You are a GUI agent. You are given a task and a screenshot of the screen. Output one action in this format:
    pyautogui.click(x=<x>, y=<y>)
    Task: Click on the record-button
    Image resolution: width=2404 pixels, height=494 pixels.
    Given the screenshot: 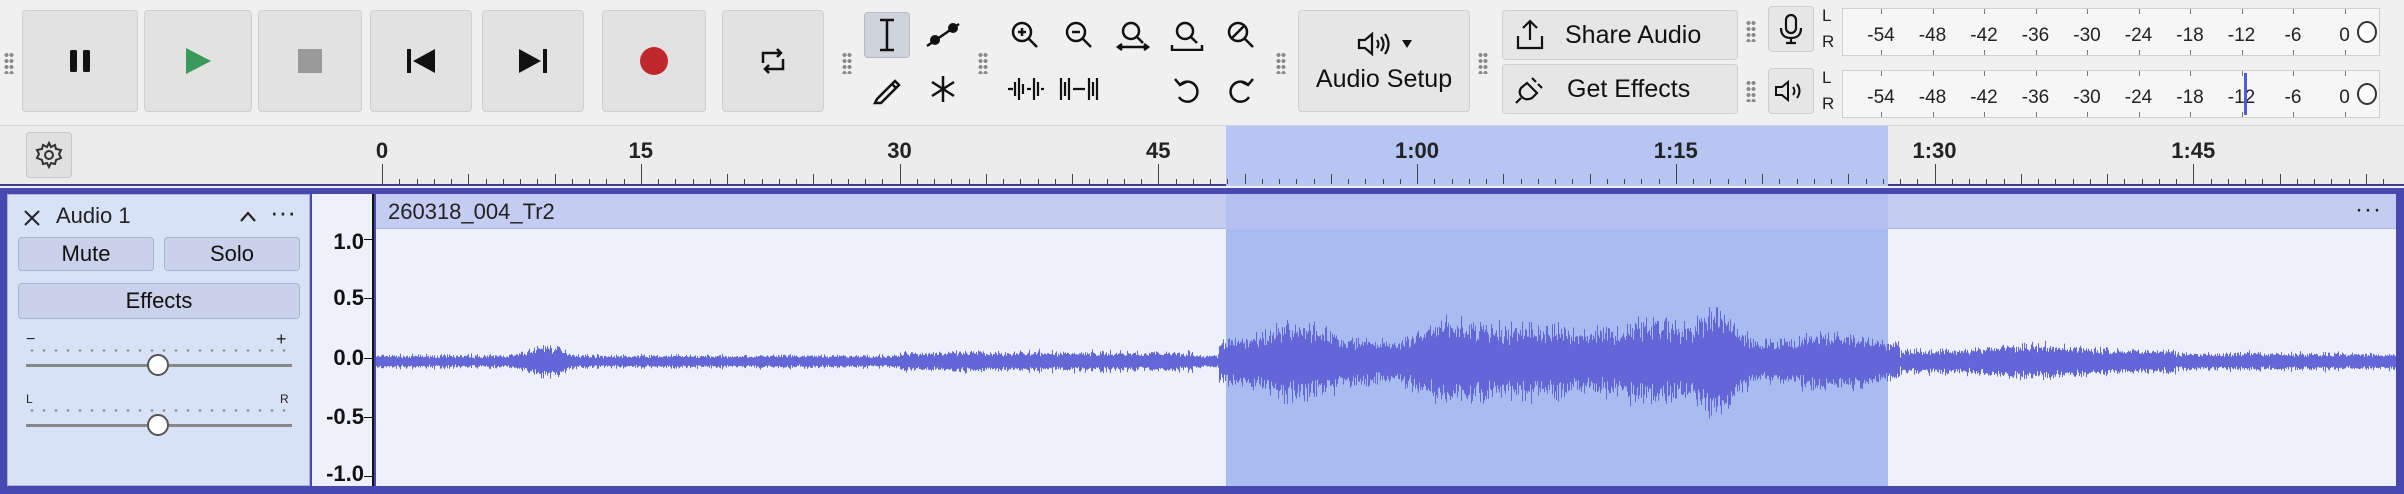 What is the action you would take?
    pyautogui.click(x=654, y=61)
    